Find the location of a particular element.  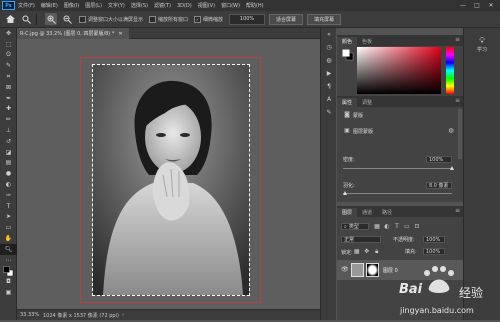

resize-windows-checkbox: 调整窗口大小以满屏显示 is located at coordinates (111, 19).